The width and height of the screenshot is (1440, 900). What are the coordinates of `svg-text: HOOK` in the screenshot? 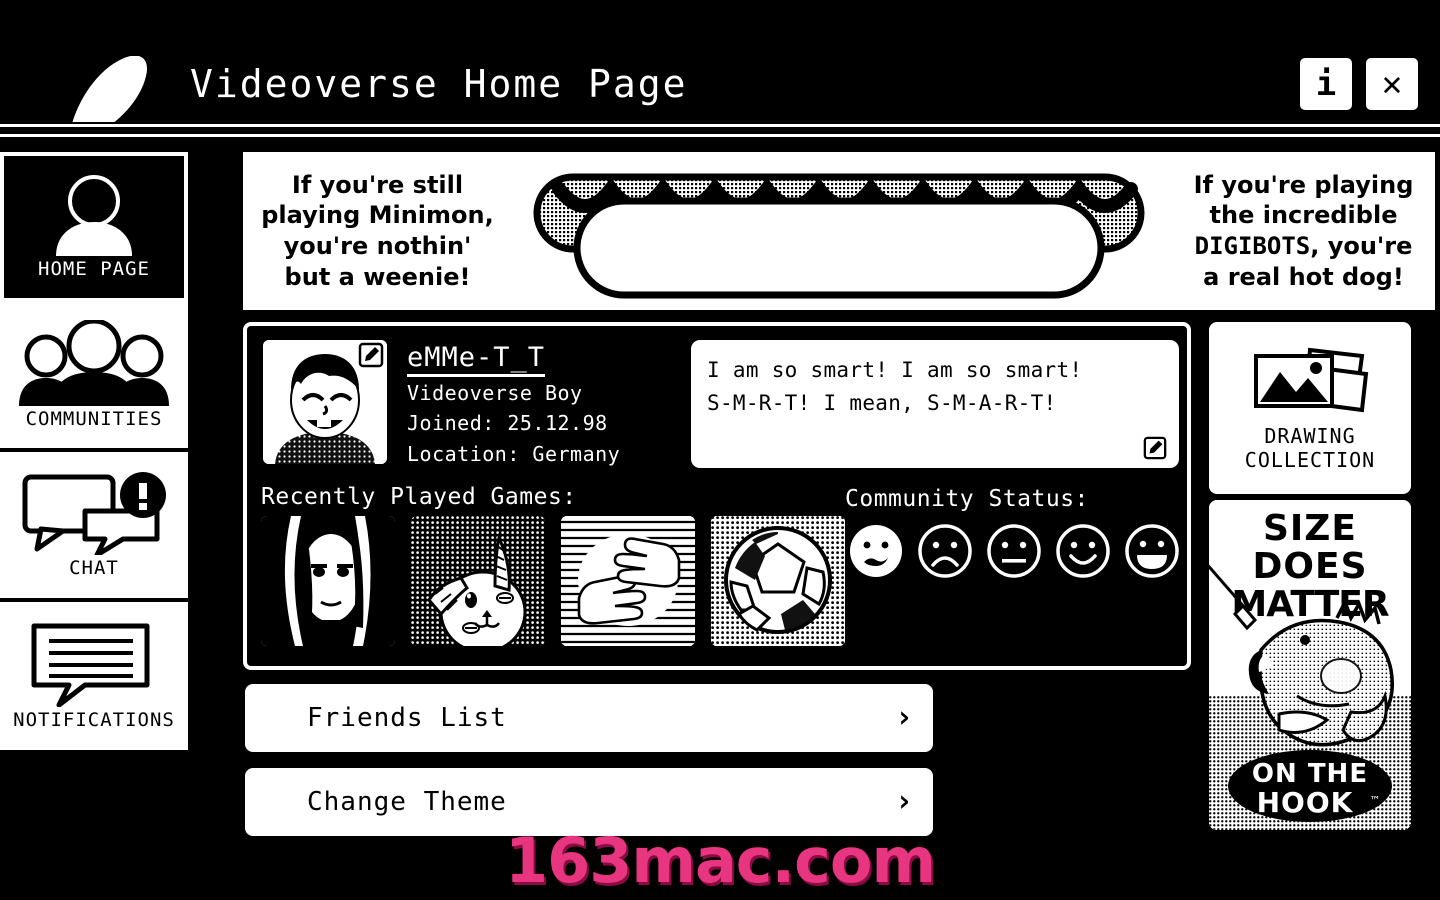 It's located at (1305, 802).